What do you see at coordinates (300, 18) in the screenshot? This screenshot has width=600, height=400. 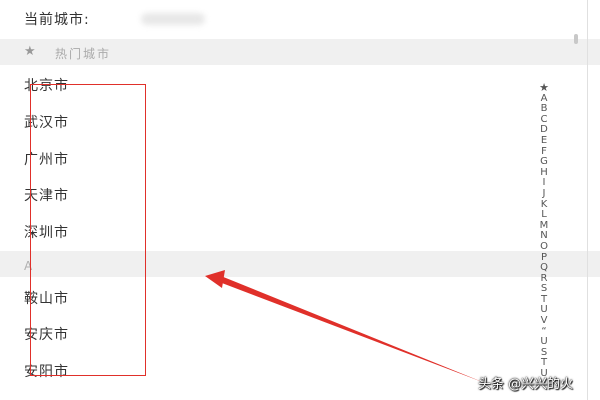 I see `current-city-row: 当前城市:` at bounding box center [300, 18].